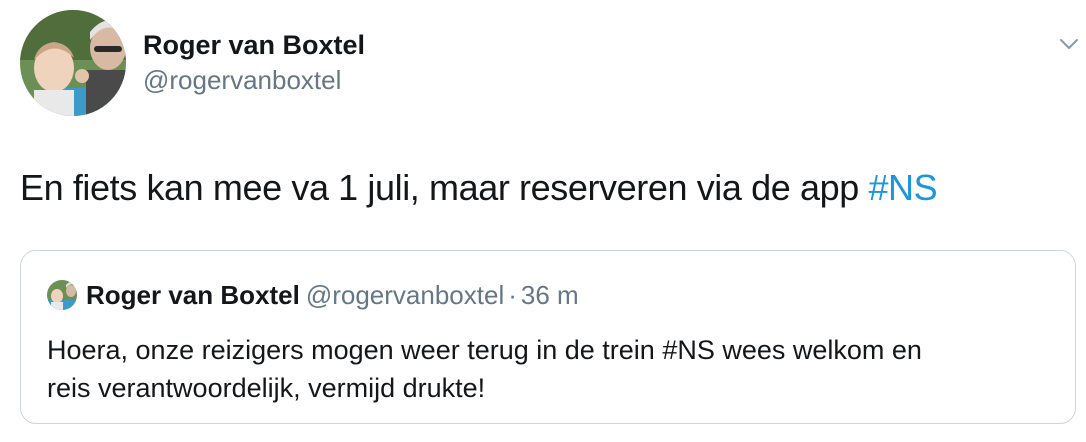  I want to click on quote-header: Roger van Boxtel @rogervanboxtel · 36 m, so click(332, 295).